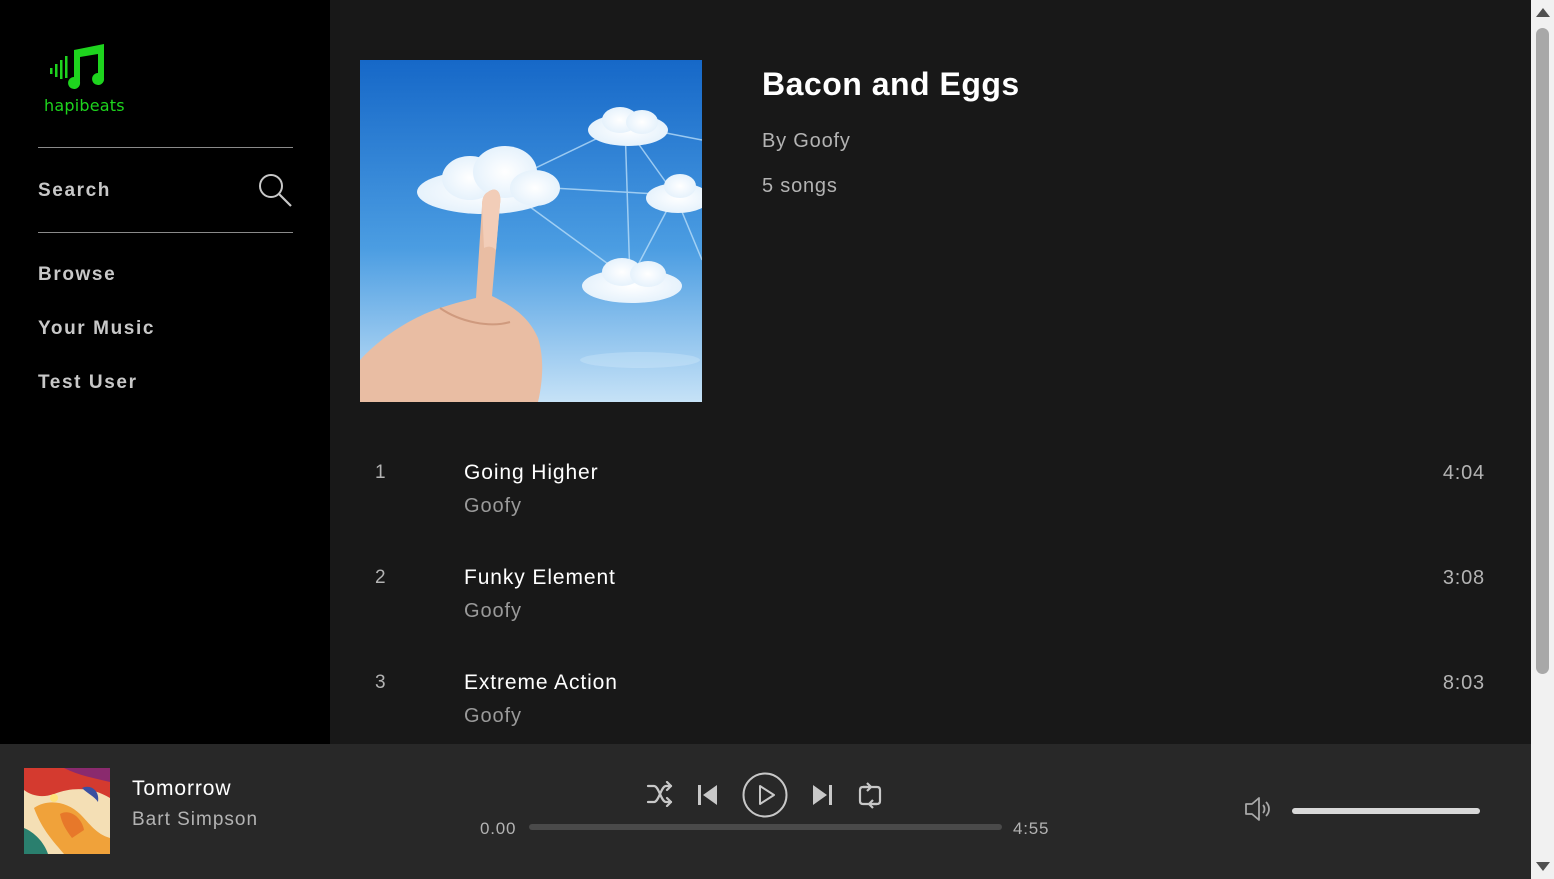  I want to click on album-song-count: 5 songs, so click(800, 186).